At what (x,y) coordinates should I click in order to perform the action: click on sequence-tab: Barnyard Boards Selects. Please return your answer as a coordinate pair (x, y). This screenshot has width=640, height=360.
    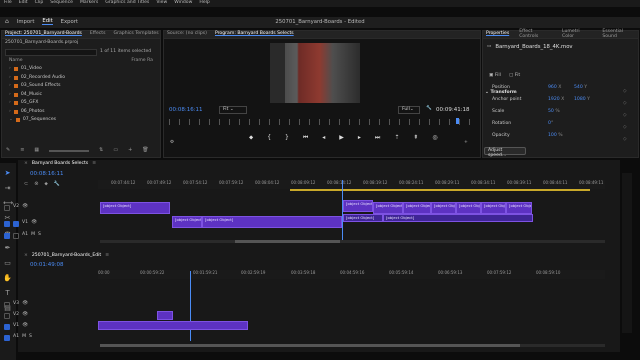
    Looking at the image, I should click on (60, 164).